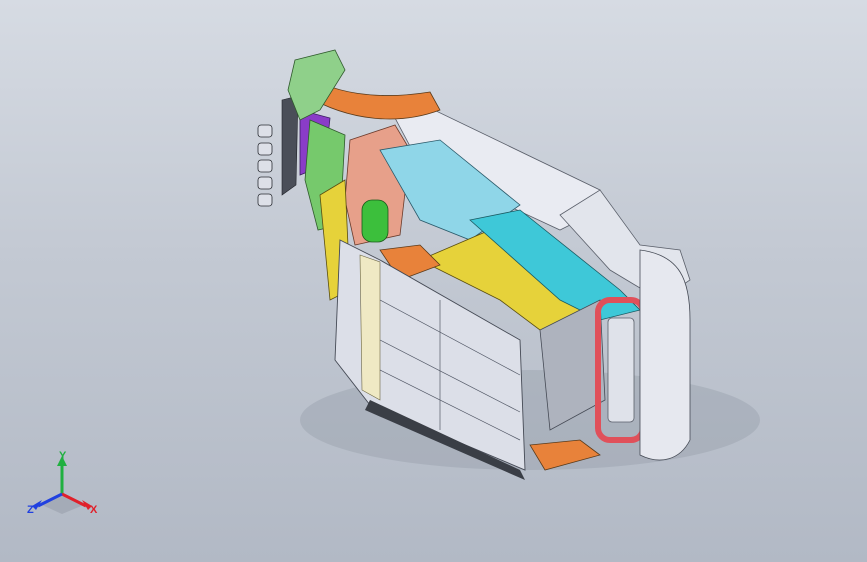 This screenshot has width=867, height=562. I want to click on coordinate-triad: Y X Z, so click(65, 488).